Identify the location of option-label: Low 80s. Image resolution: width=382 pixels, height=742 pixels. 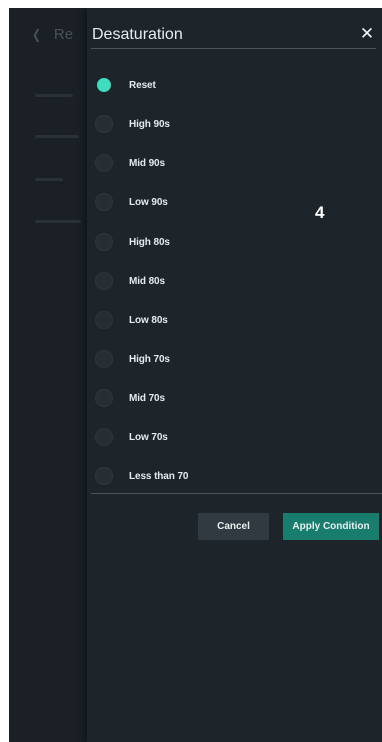
(148, 320).